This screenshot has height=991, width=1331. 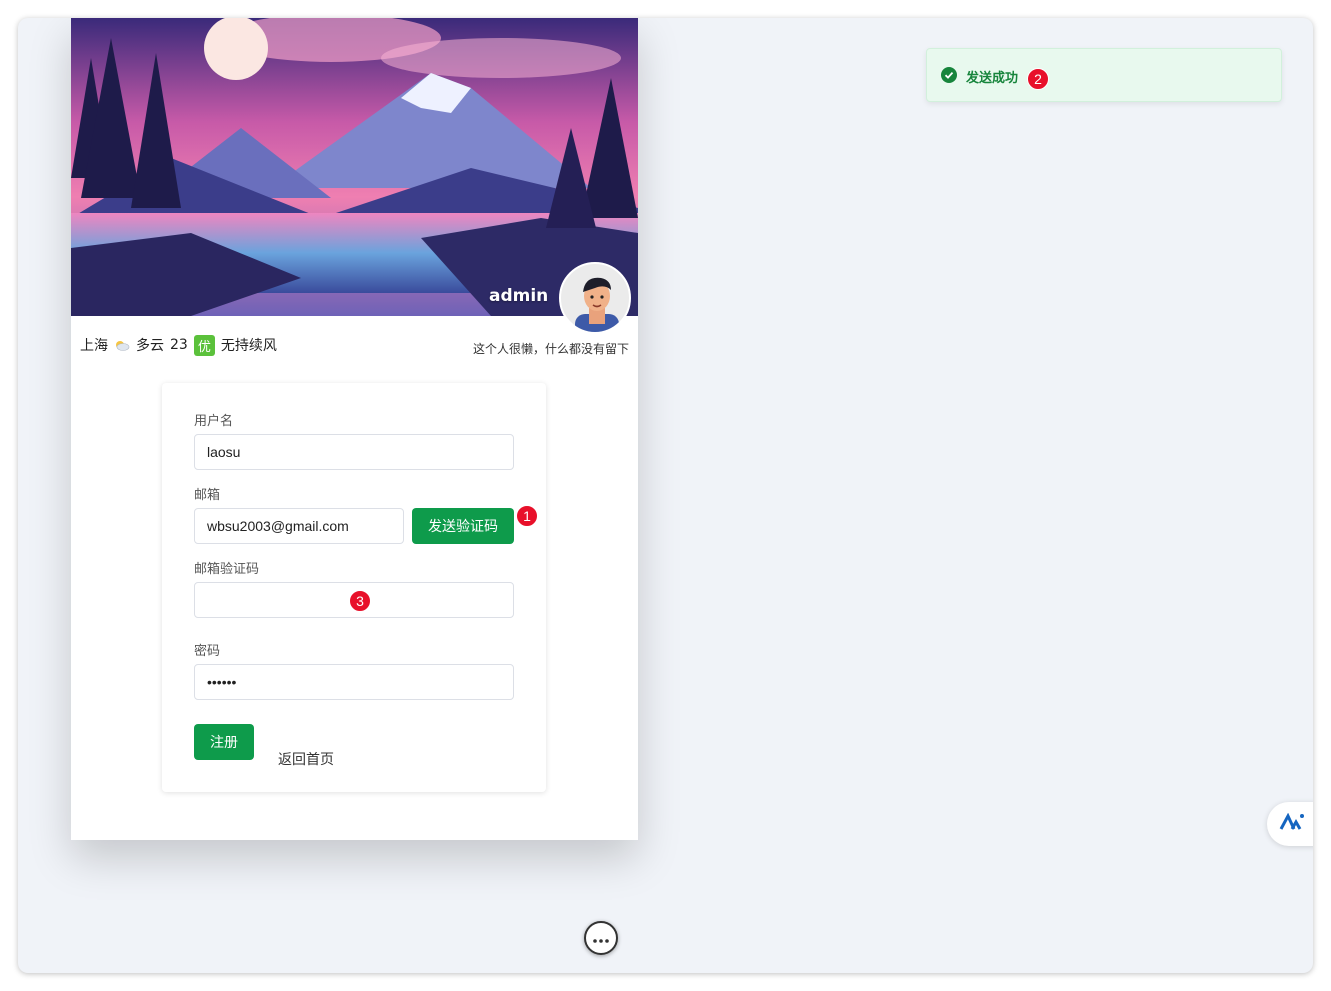 What do you see at coordinates (207, 650) in the screenshot?
I see `password-label: 密码` at bounding box center [207, 650].